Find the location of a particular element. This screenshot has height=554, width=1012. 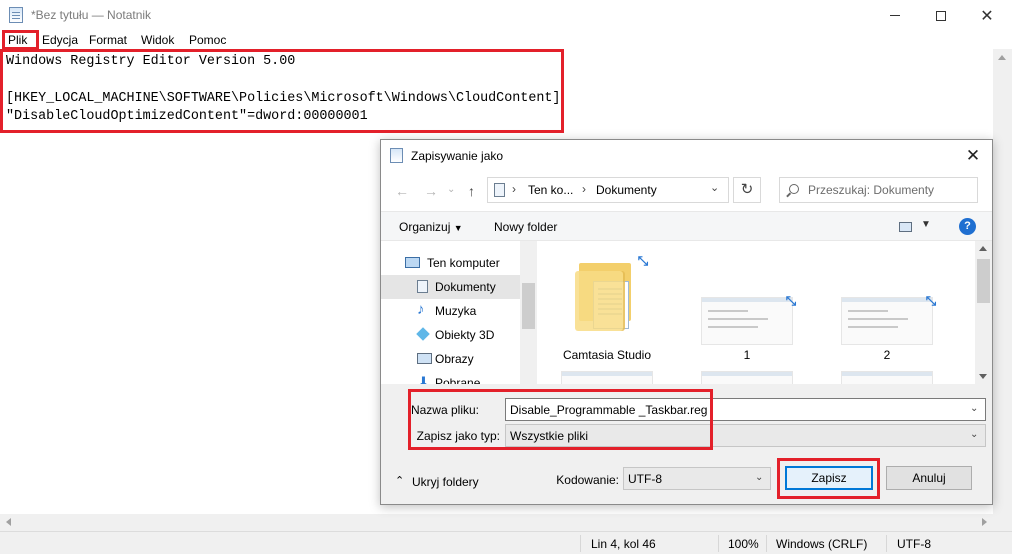

tree-item-pictures: Obrazy is located at coordinates (450, 359).